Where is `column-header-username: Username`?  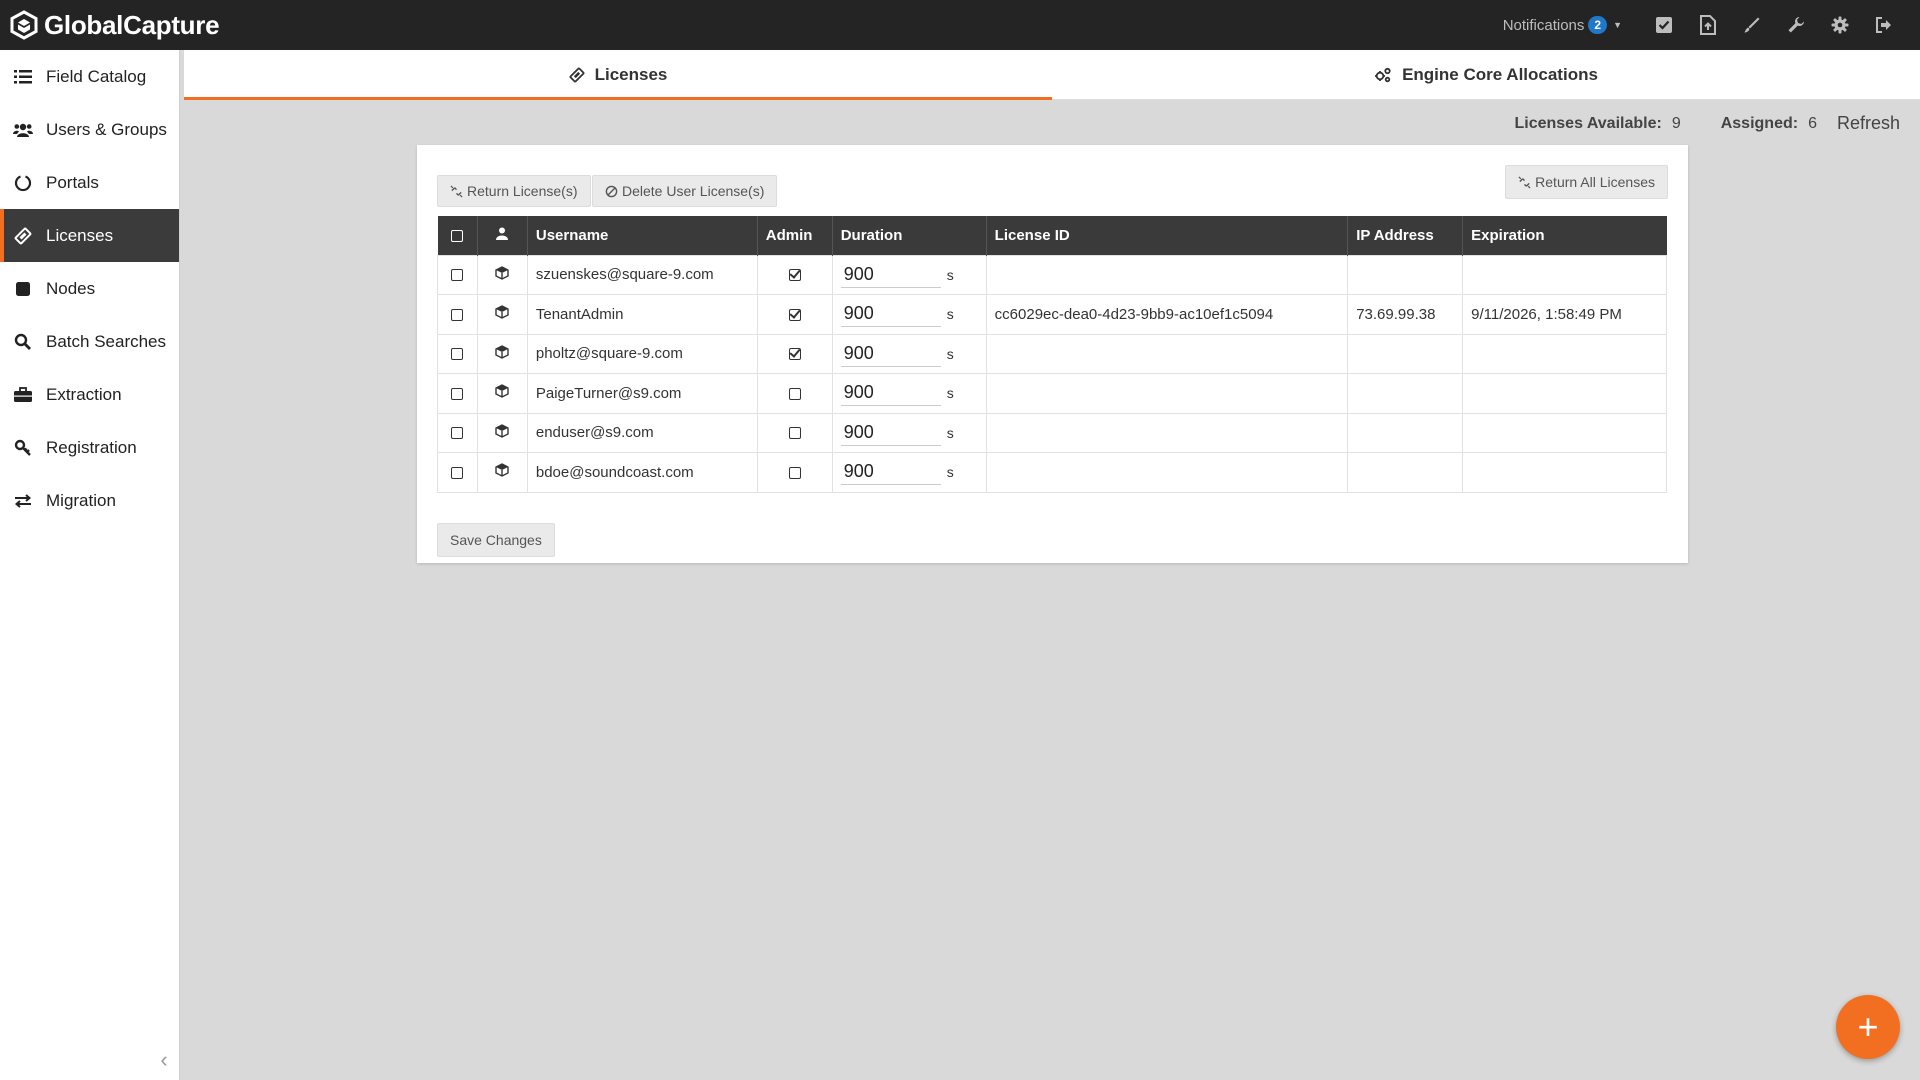 column-header-username: Username is located at coordinates (642, 235).